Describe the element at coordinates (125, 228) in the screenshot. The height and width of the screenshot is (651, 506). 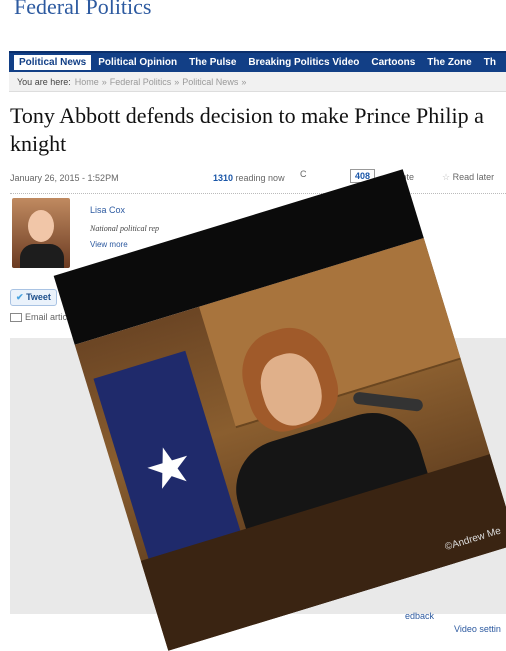
I see `author-title: National political rep` at that location.